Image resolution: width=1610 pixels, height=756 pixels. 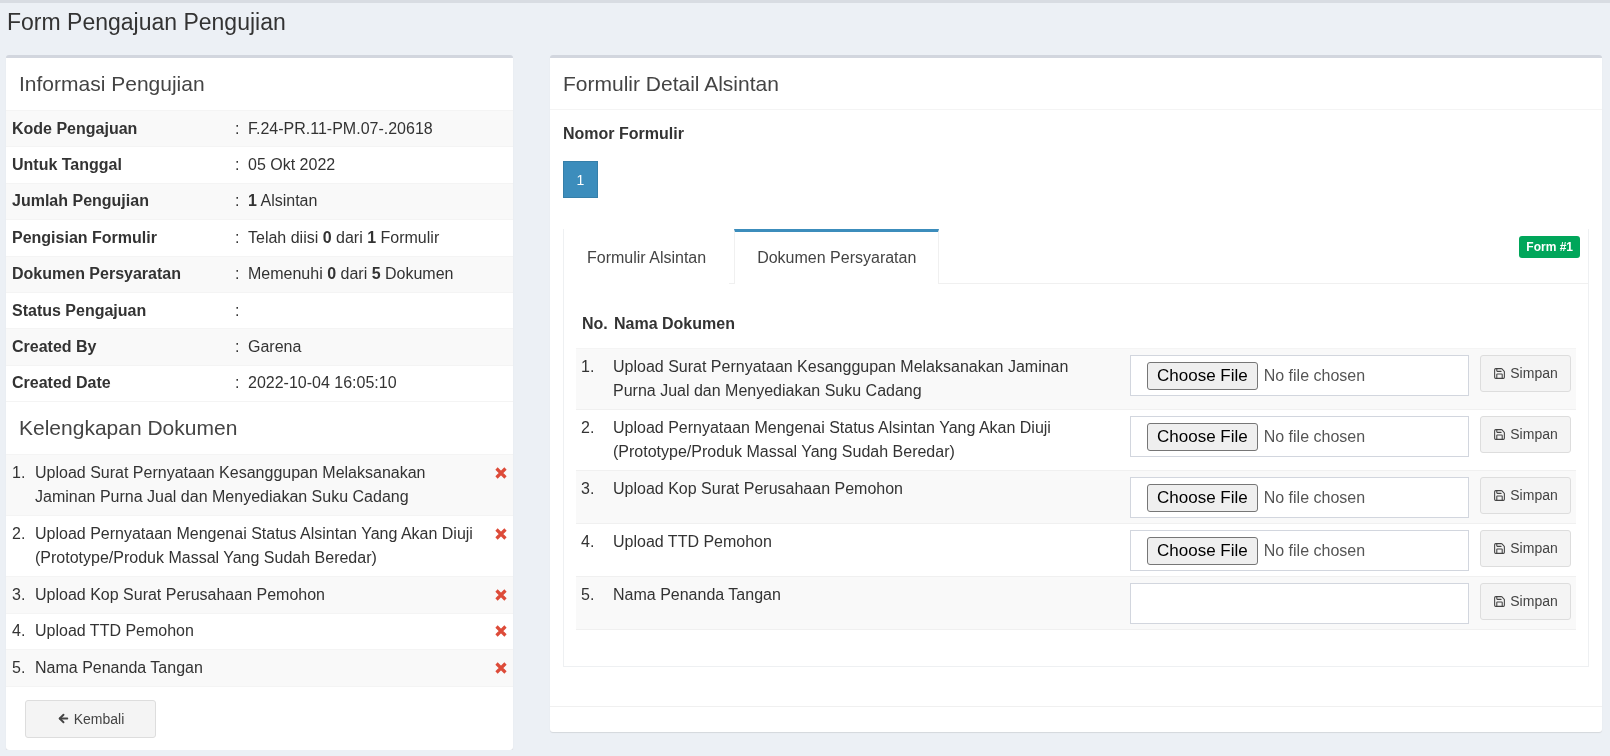 What do you see at coordinates (275, 347) in the screenshot?
I see `field-value: Garena` at bounding box center [275, 347].